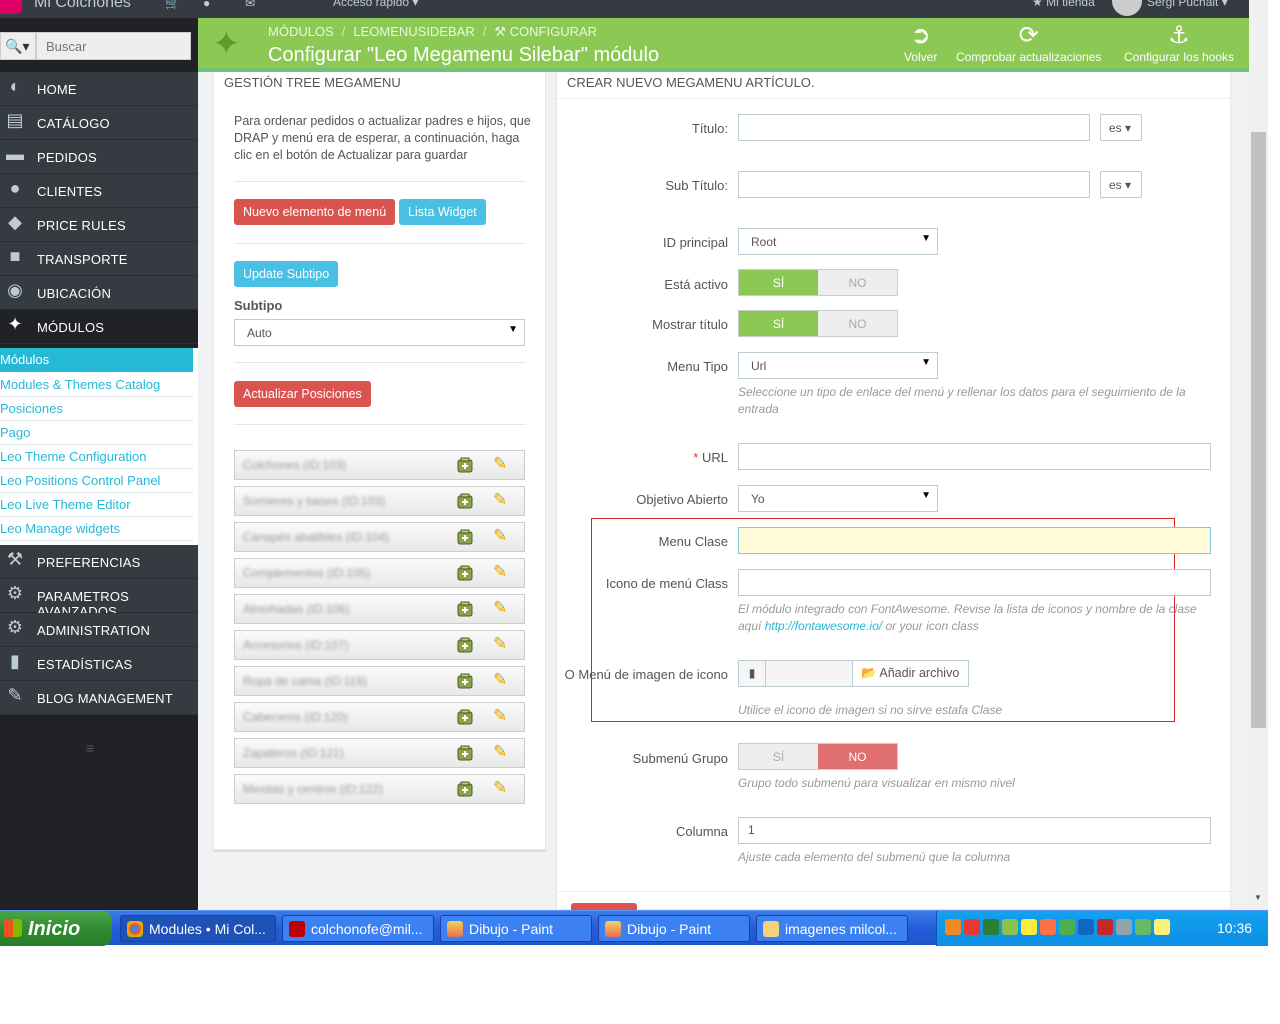  Describe the element at coordinates (96, 409) in the screenshot. I see `submenu-item-posiciones: Posiciones` at that location.